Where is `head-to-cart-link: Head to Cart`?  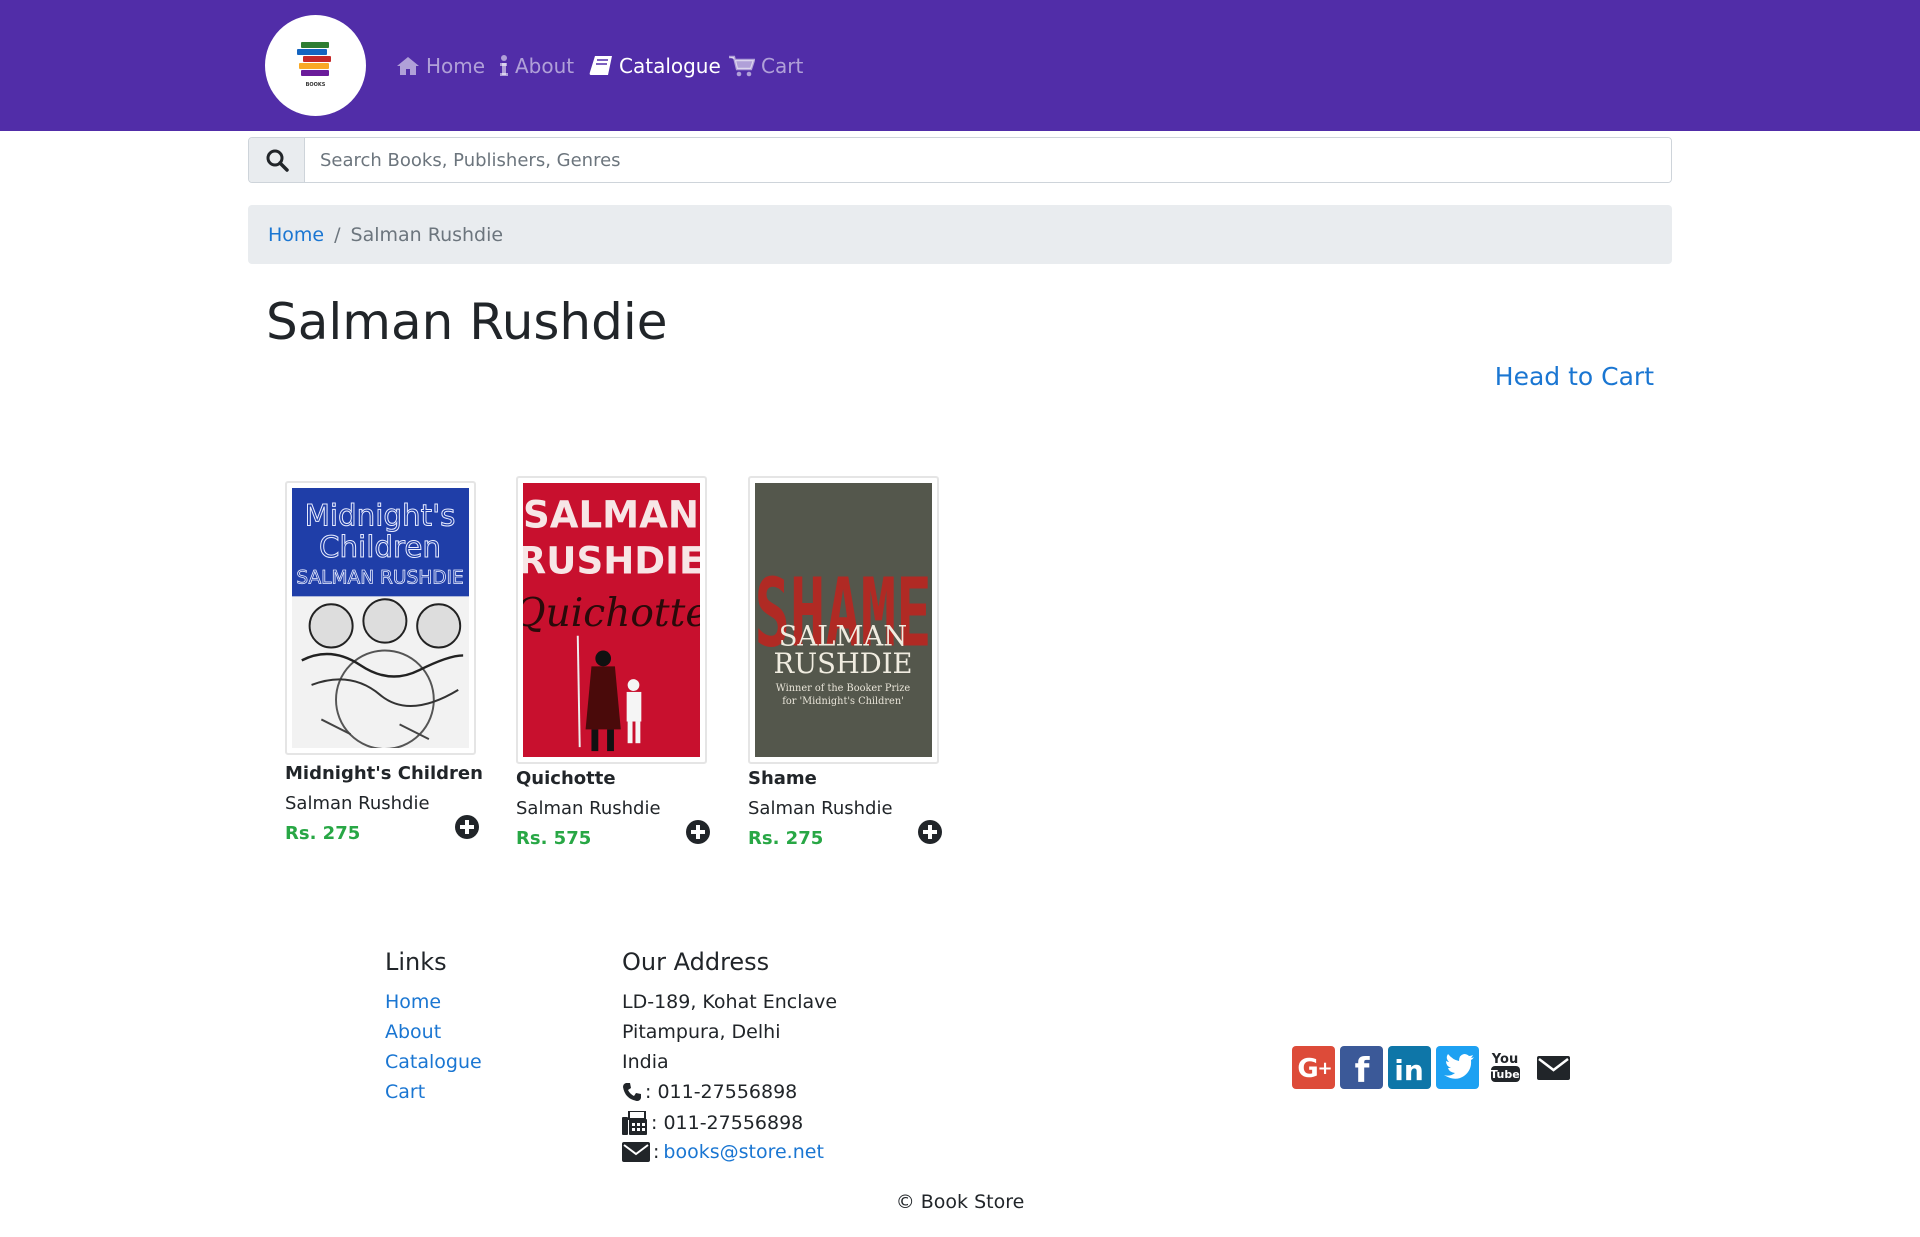 head-to-cart-link: Head to Cart is located at coordinates (1574, 376).